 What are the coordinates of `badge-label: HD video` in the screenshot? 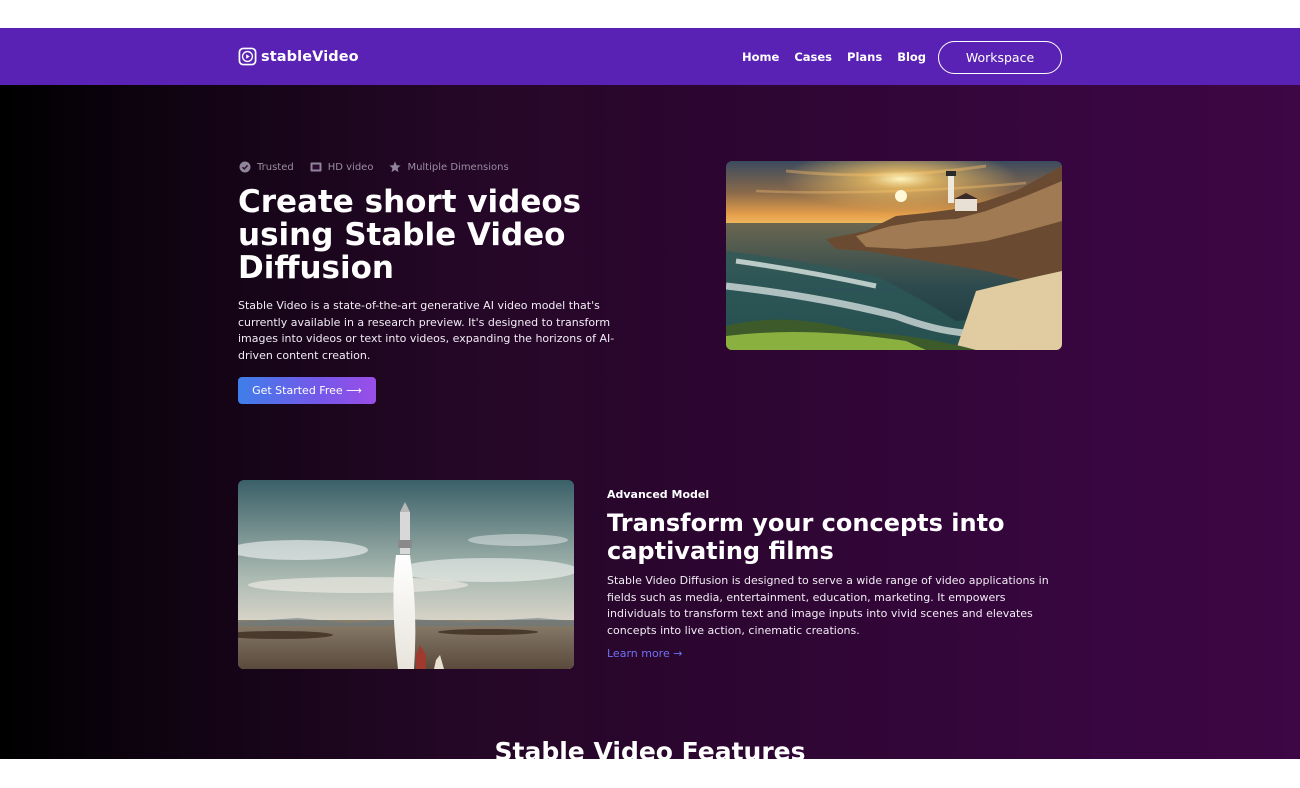 It's located at (350, 167).